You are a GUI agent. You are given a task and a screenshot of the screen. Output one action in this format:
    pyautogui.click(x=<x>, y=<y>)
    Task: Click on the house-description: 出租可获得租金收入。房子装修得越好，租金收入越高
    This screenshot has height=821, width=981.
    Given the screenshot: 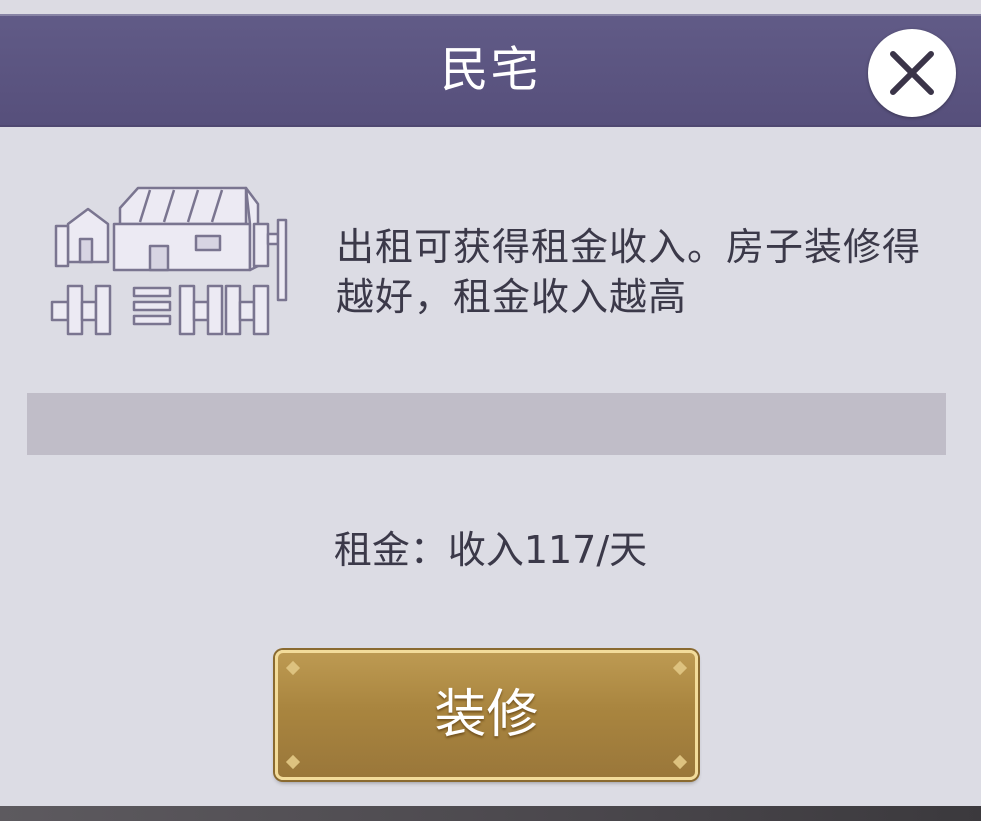 What is the action you would take?
    pyautogui.click(x=629, y=272)
    